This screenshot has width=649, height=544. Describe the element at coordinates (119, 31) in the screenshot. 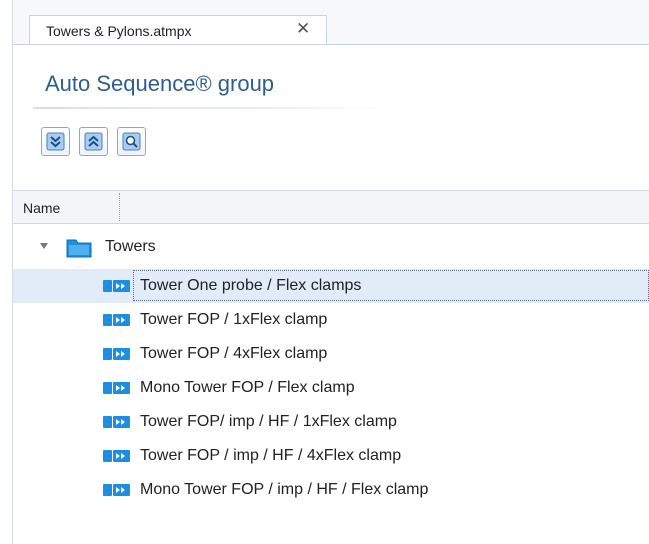

I see `tab-label: Towers & Pylons.atmpx` at that location.